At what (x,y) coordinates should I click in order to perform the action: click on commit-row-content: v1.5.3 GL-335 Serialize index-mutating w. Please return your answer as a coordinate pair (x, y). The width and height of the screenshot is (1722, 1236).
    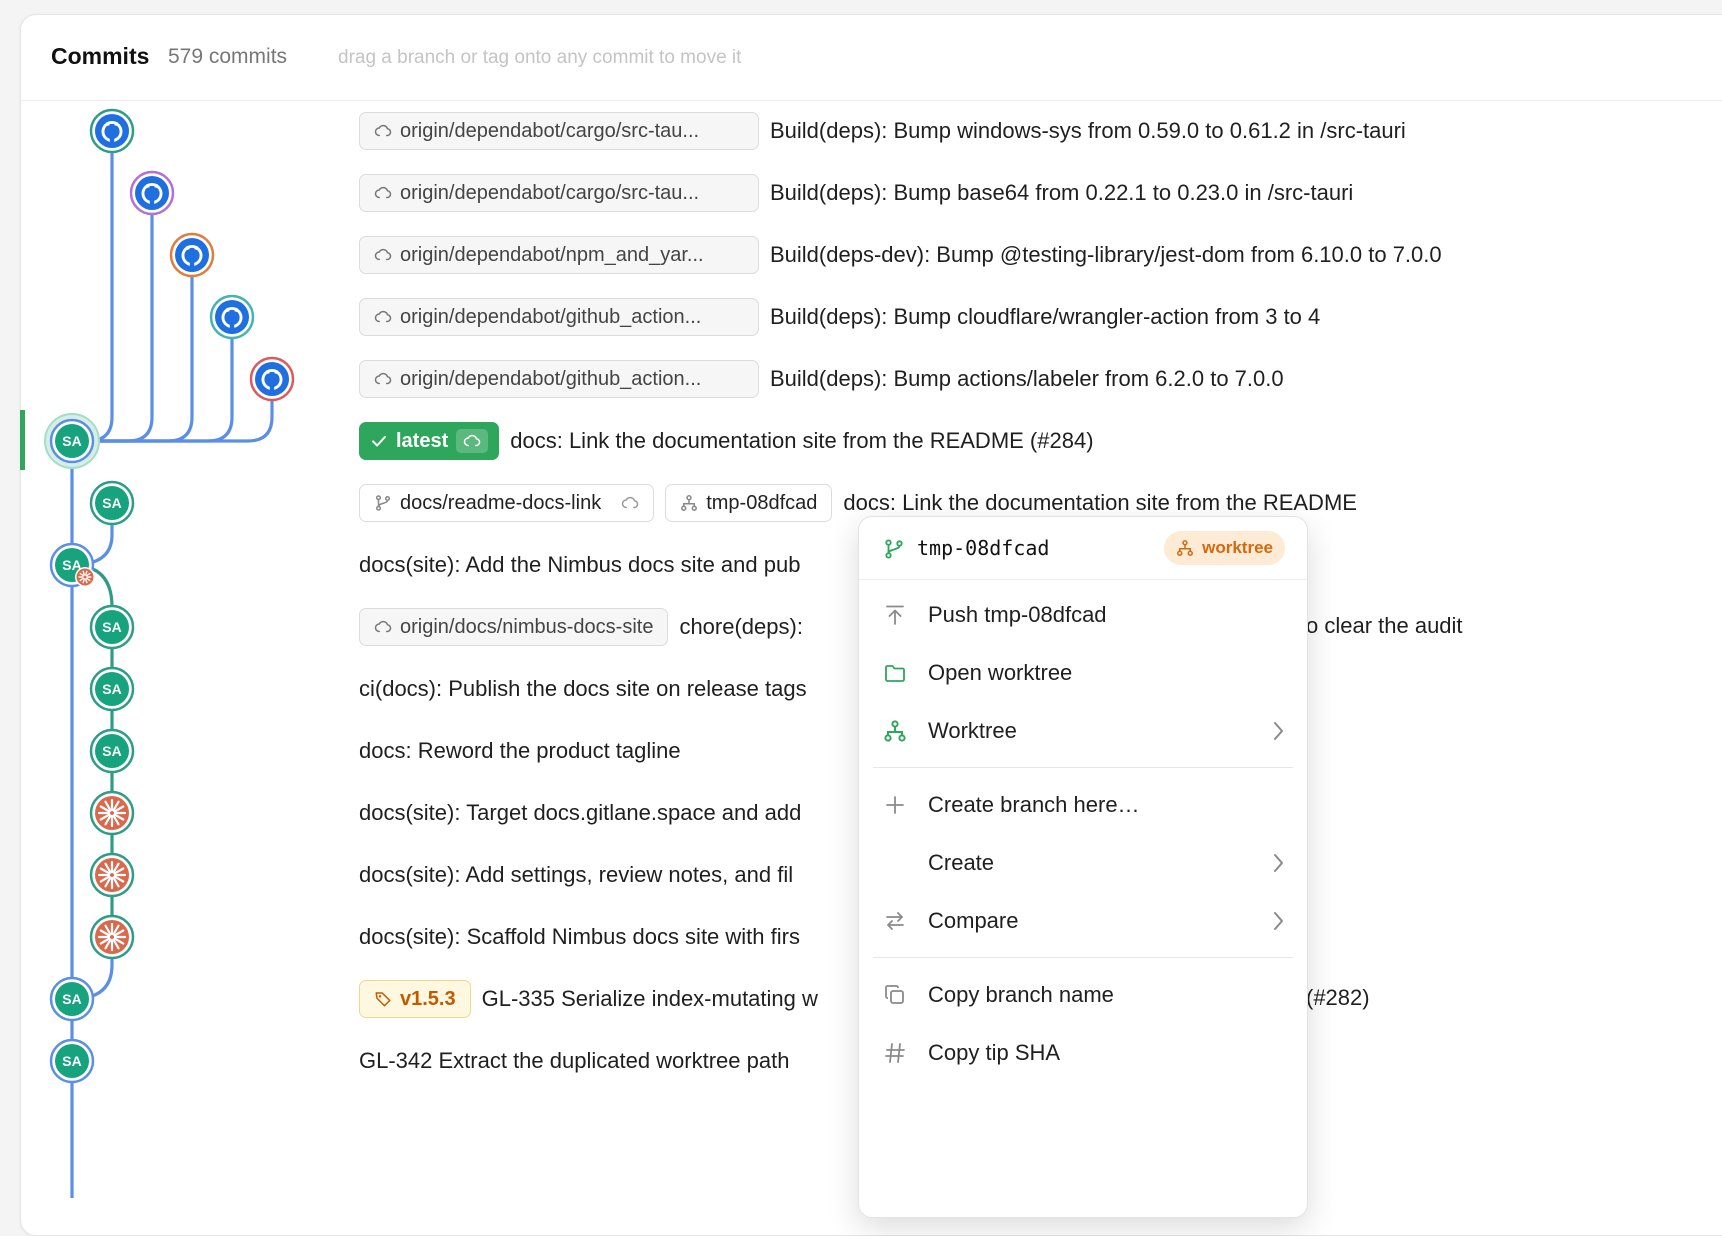
    Looking at the image, I should click on (588, 999).